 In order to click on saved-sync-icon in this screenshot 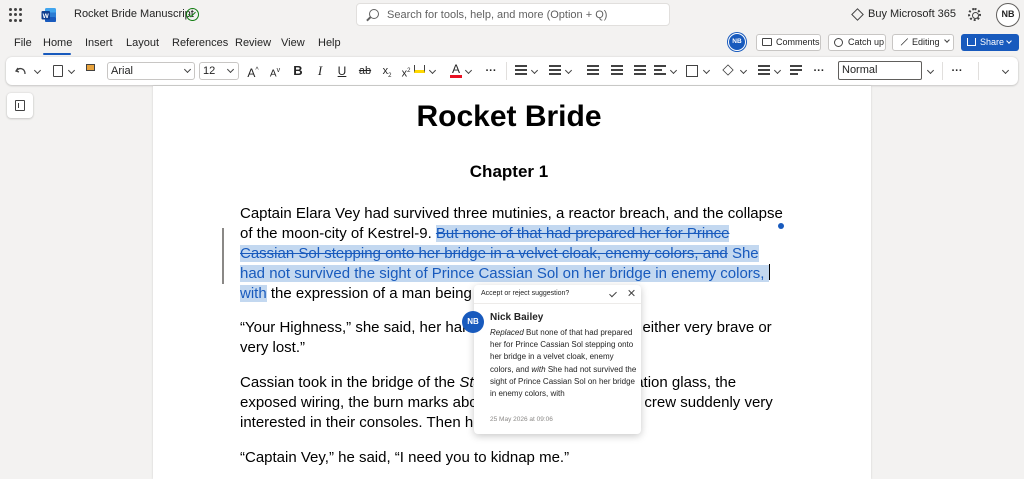, I will do `click(192, 14)`.